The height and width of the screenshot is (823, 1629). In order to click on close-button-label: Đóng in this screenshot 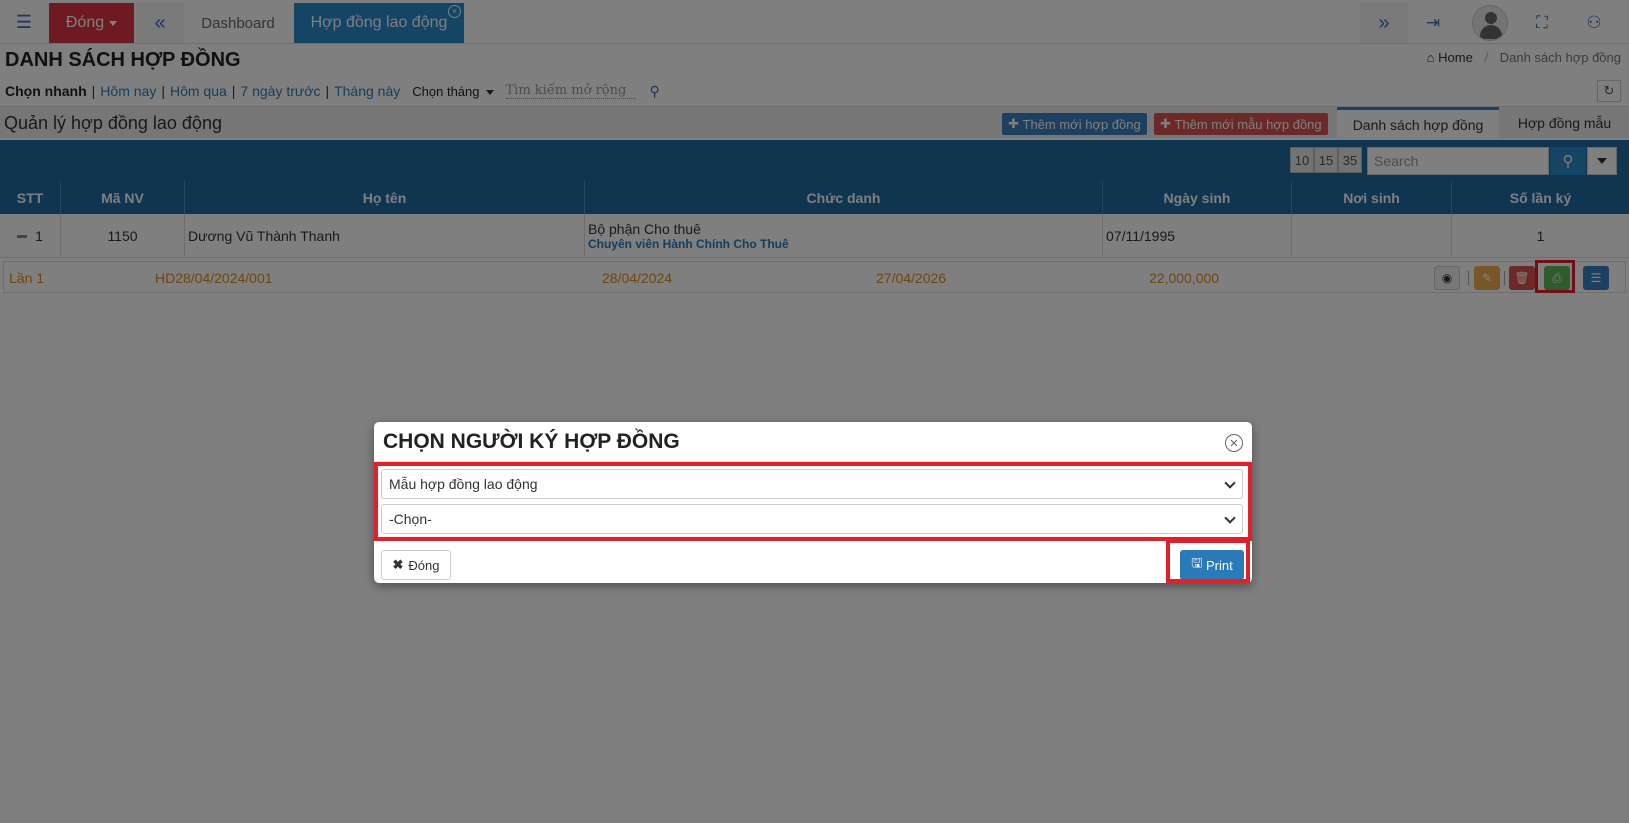, I will do `click(424, 565)`.